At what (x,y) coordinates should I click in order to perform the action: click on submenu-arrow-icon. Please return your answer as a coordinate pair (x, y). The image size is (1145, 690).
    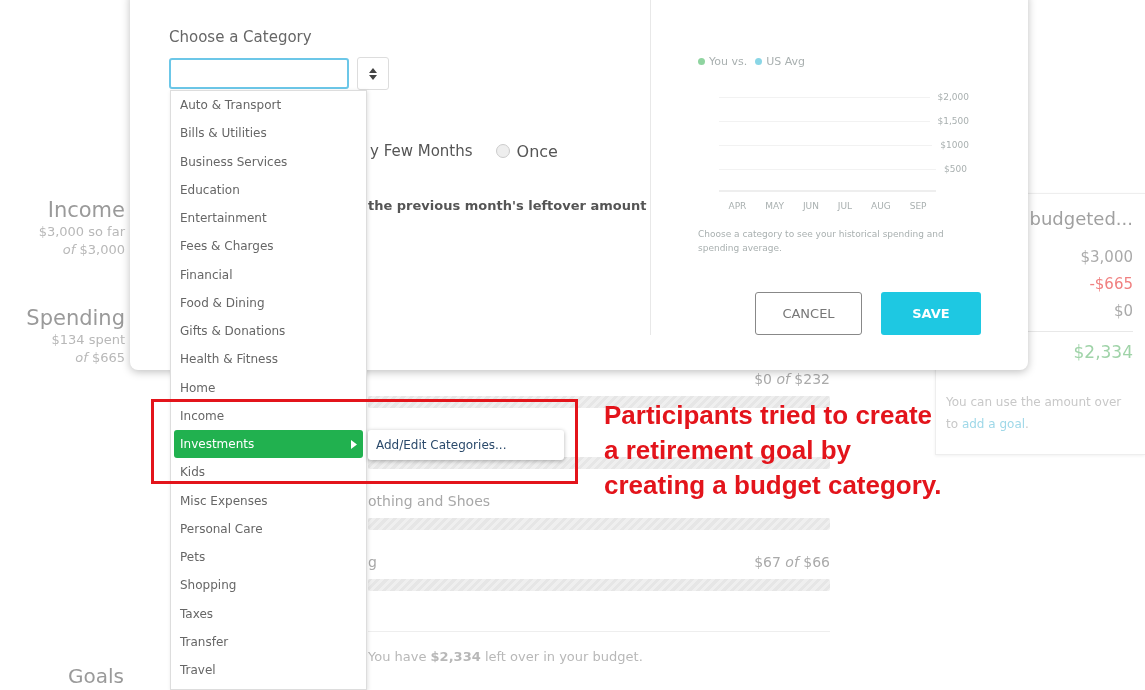
    Looking at the image, I should click on (354, 444).